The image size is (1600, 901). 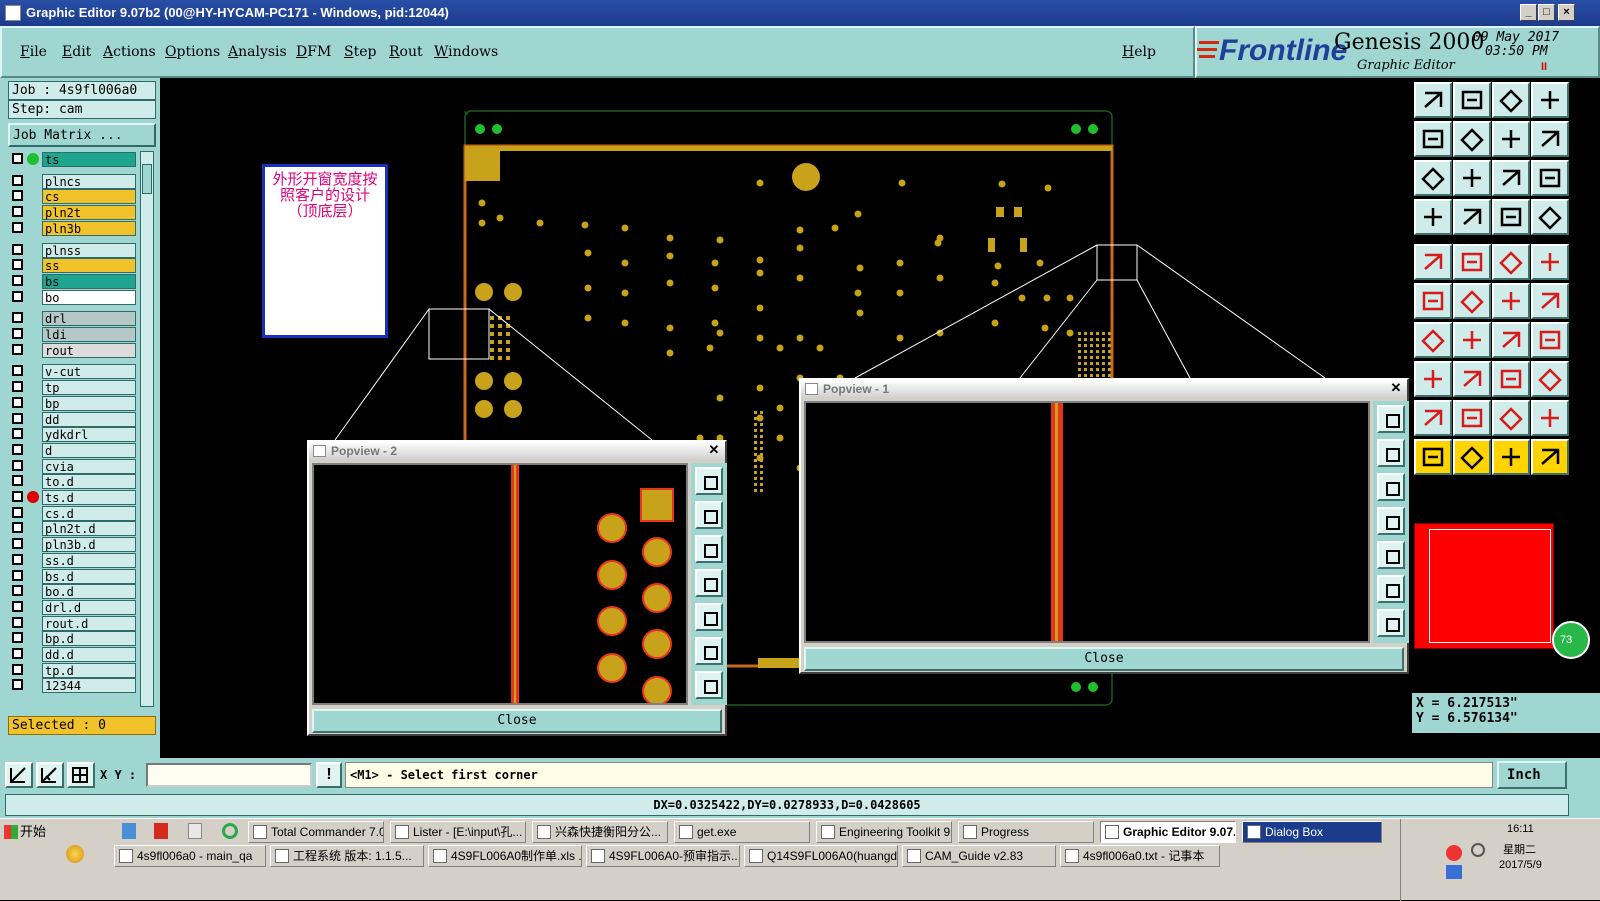 What do you see at coordinates (1511, 217) in the screenshot?
I see `net-highlight-tool-button` at bounding box center [1511, 217].